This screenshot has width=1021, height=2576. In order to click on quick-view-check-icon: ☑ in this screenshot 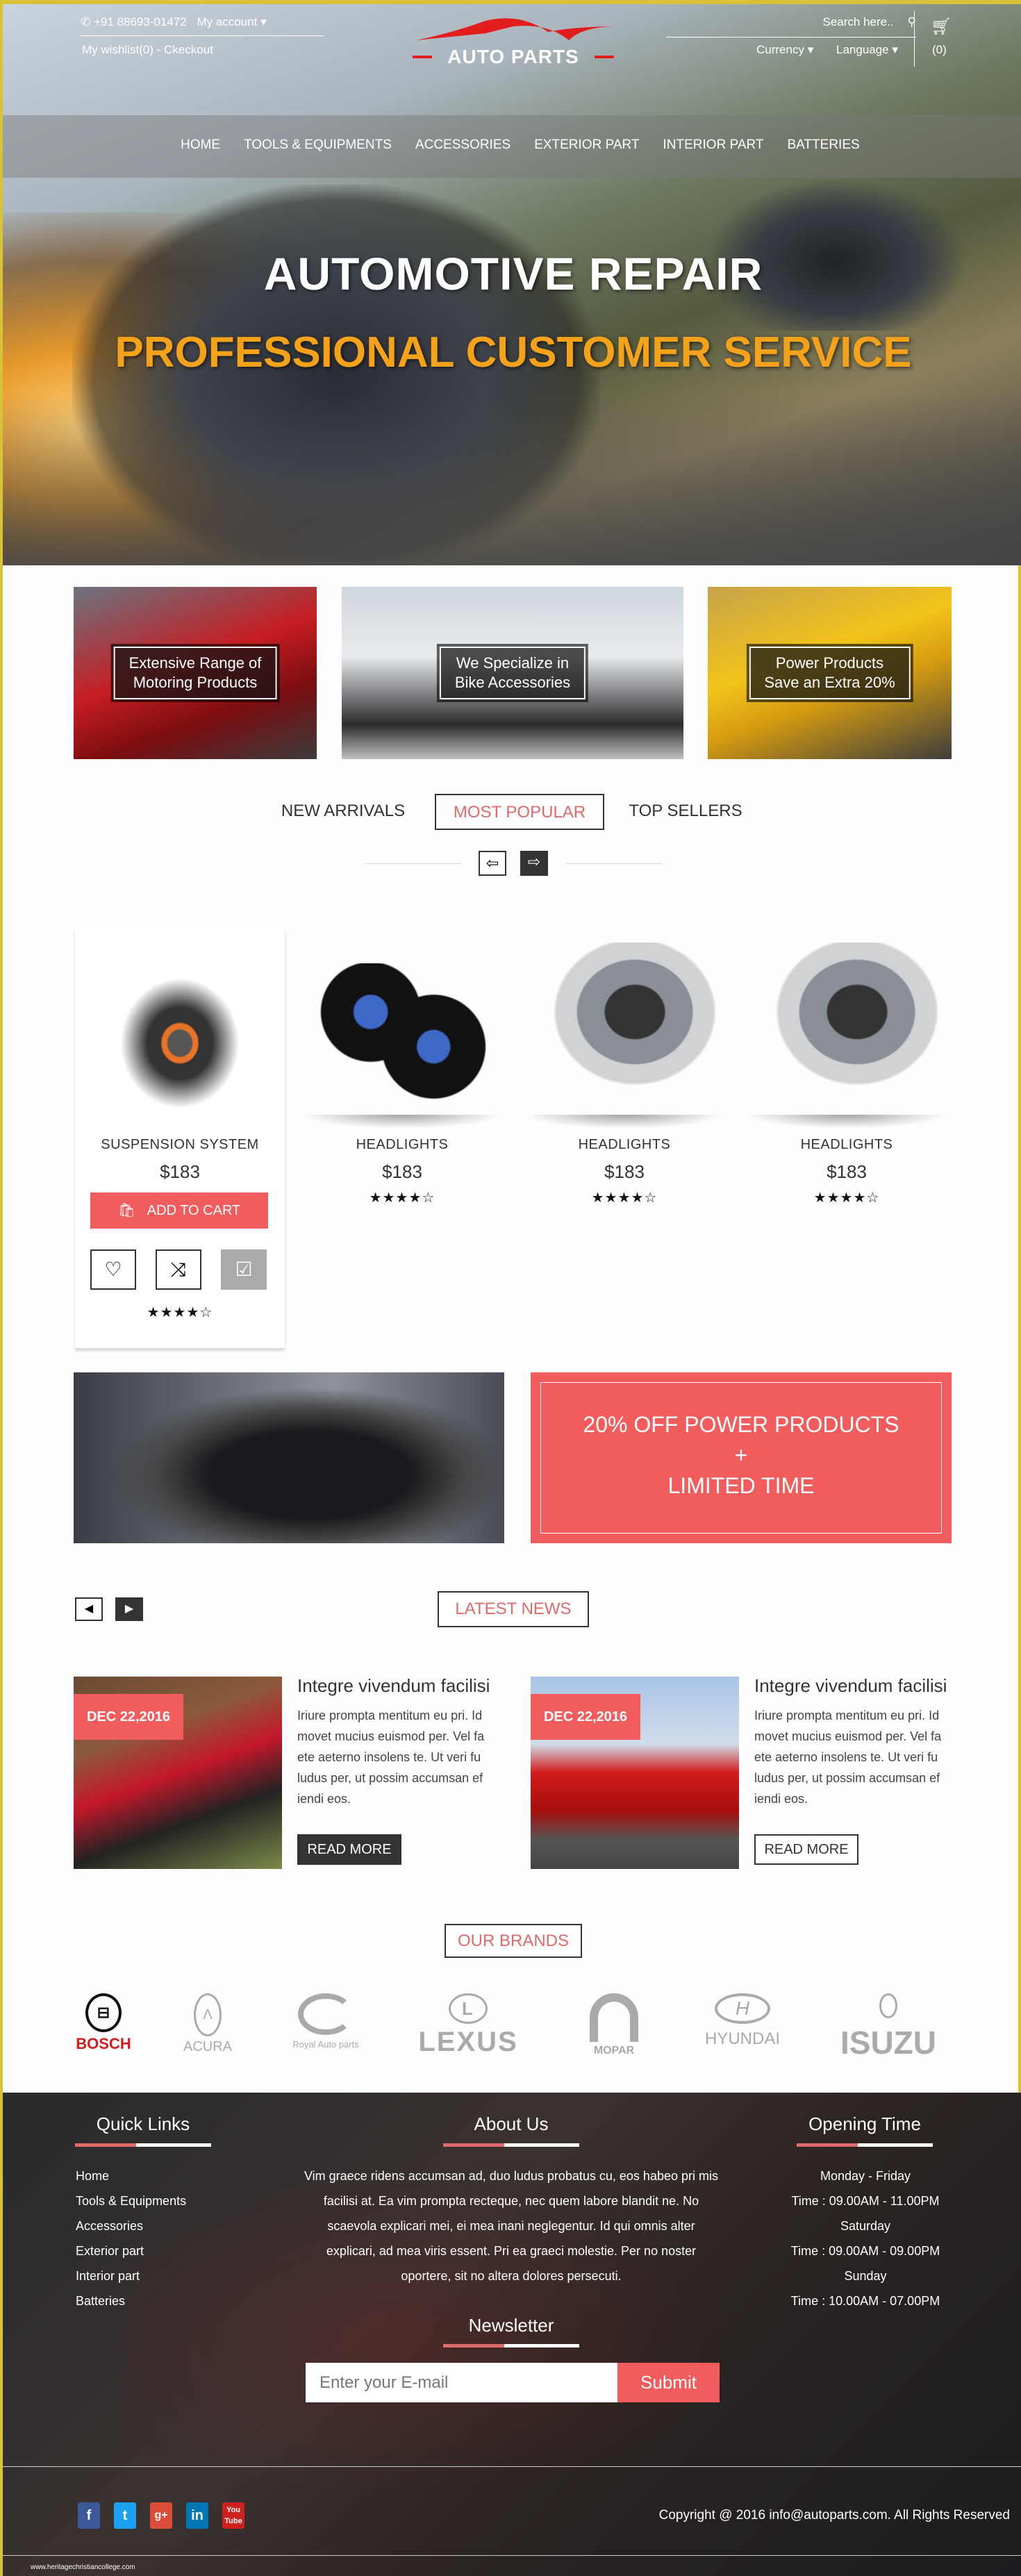, I will do `click(244, 1269)`.